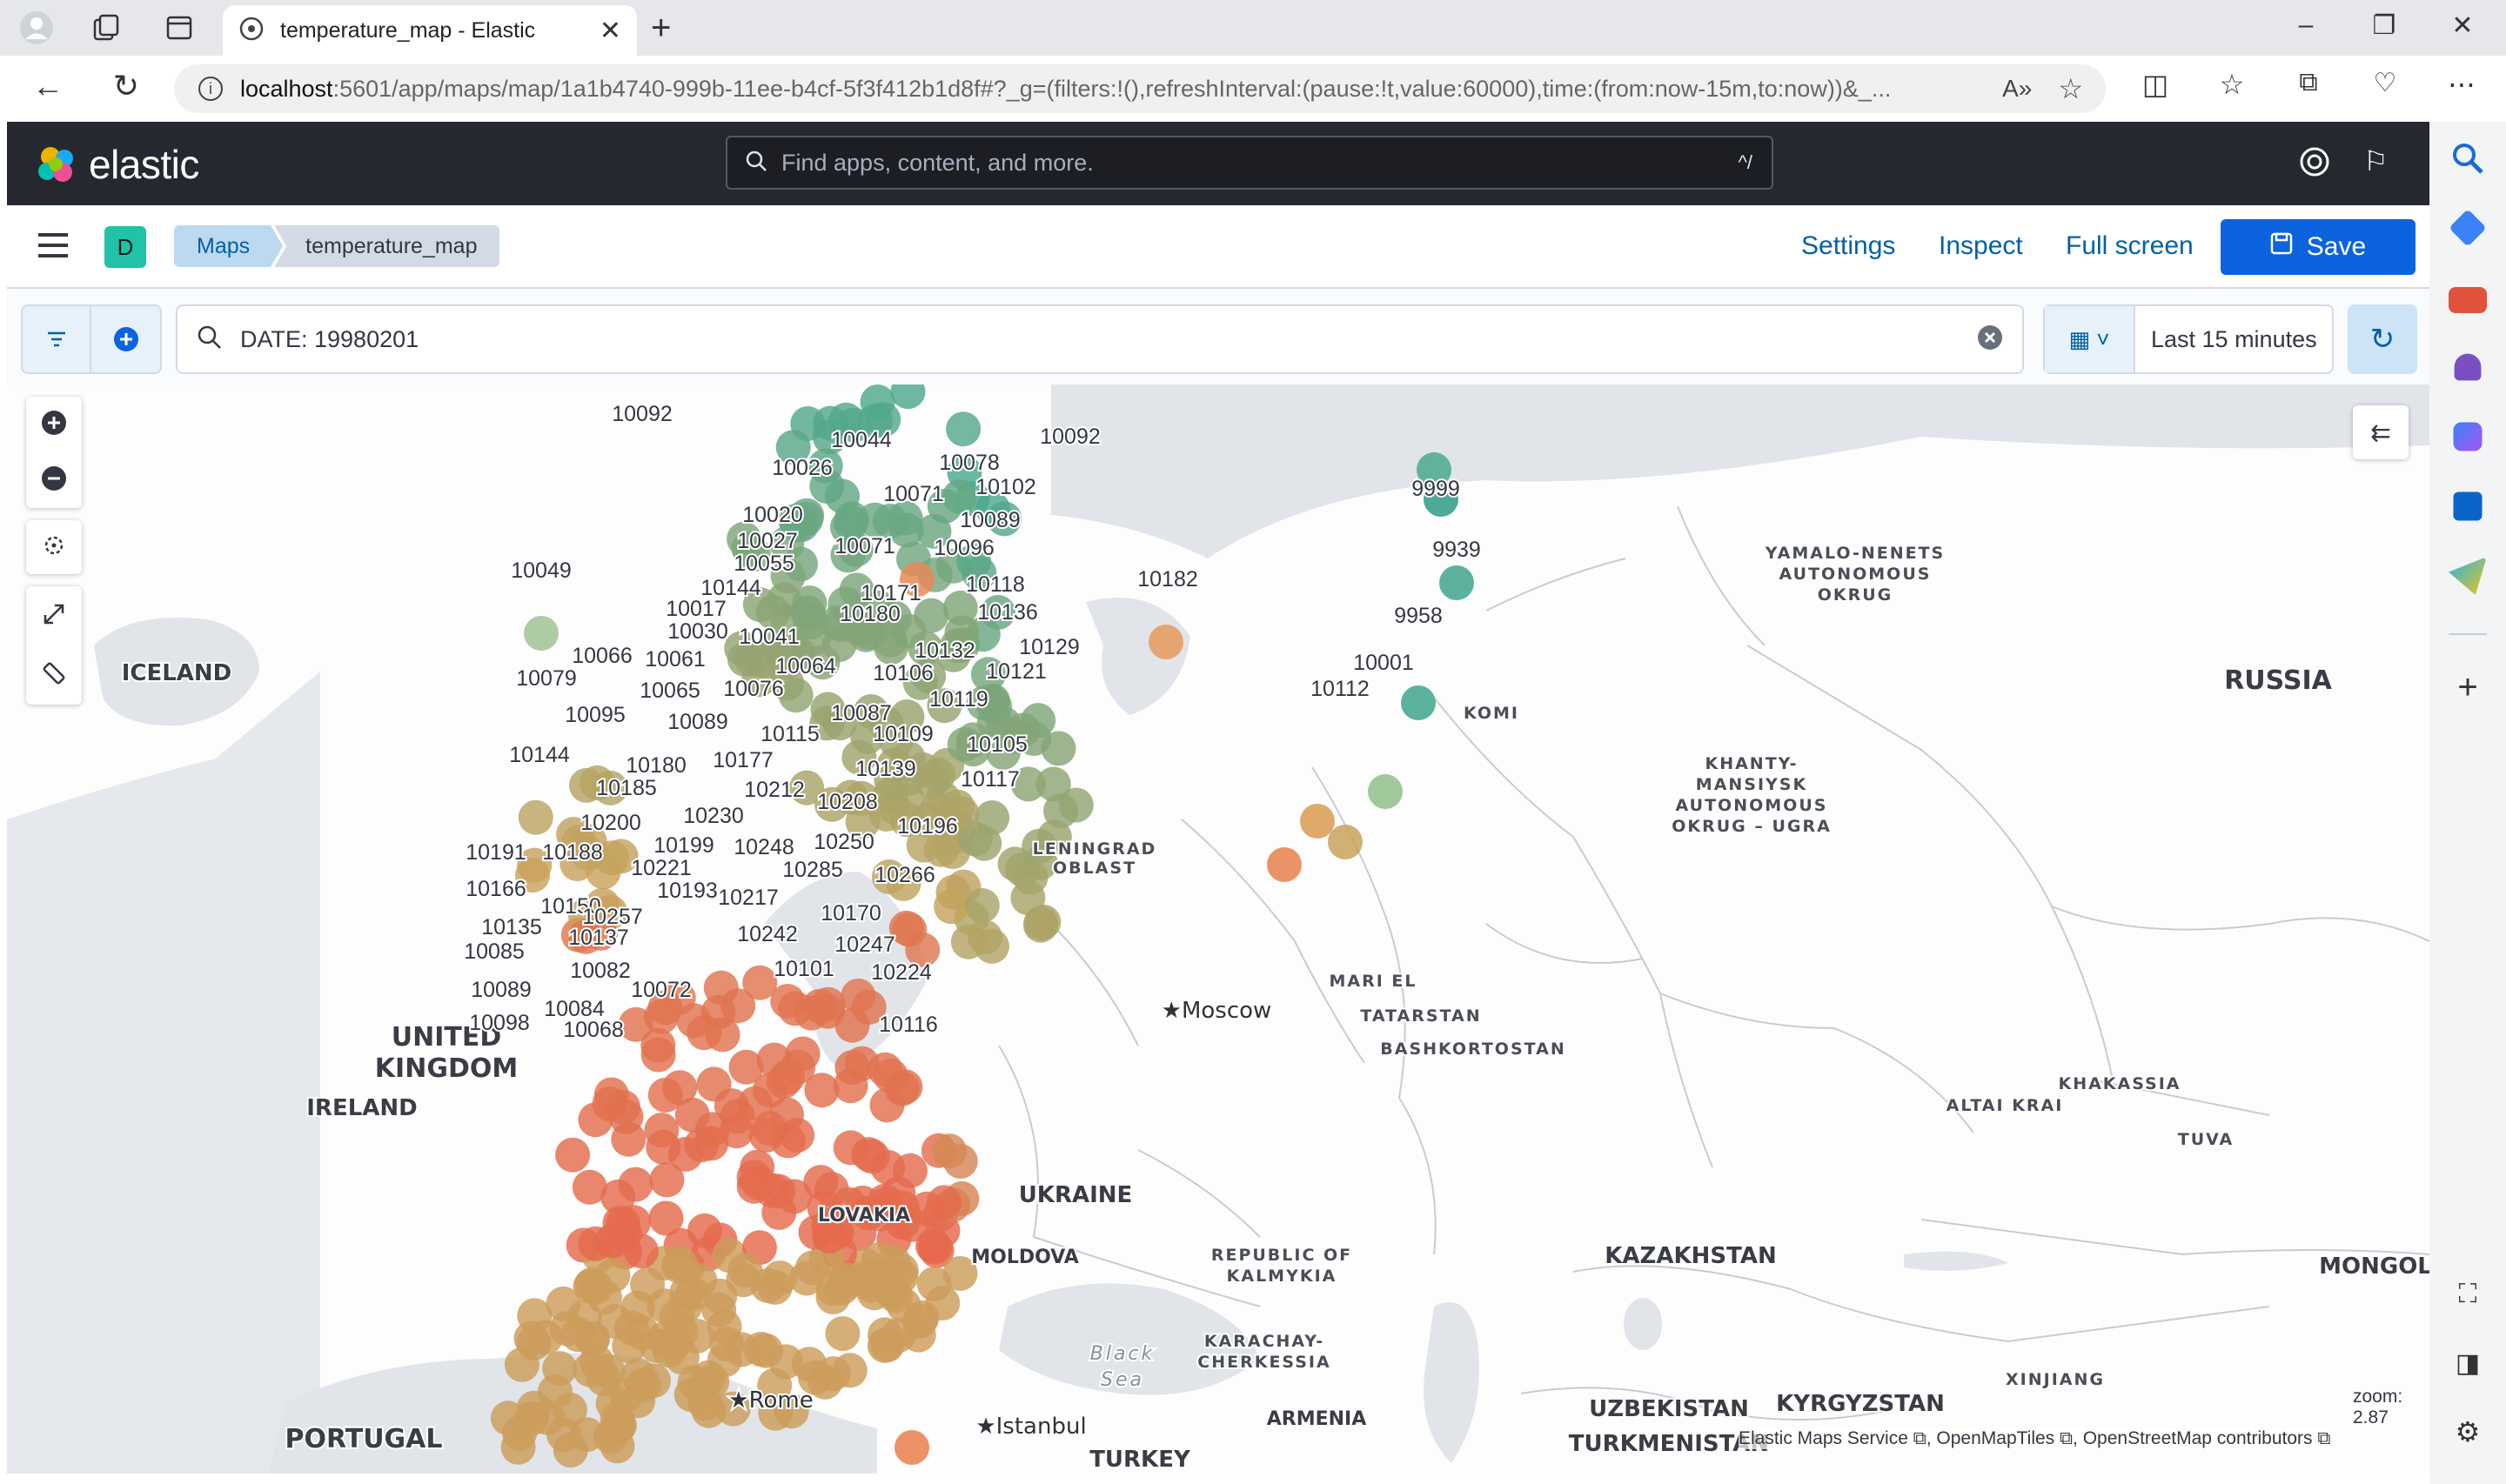 This screenshot has height=1484, width=2506. What do you see at coordinates (210, 89) in the screenshot?
I see `site-info-icon: i` at bounding box center [210, 89].